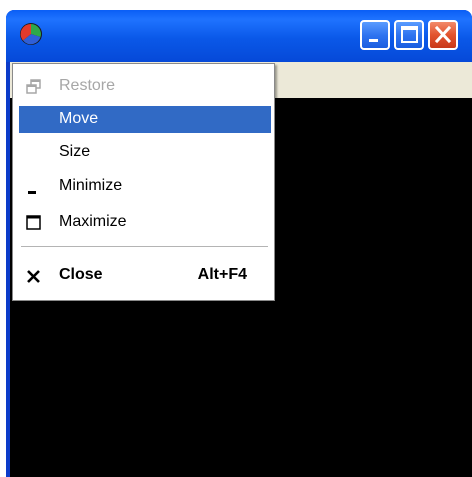  I want to click on menu-separator, so click(144, 247).